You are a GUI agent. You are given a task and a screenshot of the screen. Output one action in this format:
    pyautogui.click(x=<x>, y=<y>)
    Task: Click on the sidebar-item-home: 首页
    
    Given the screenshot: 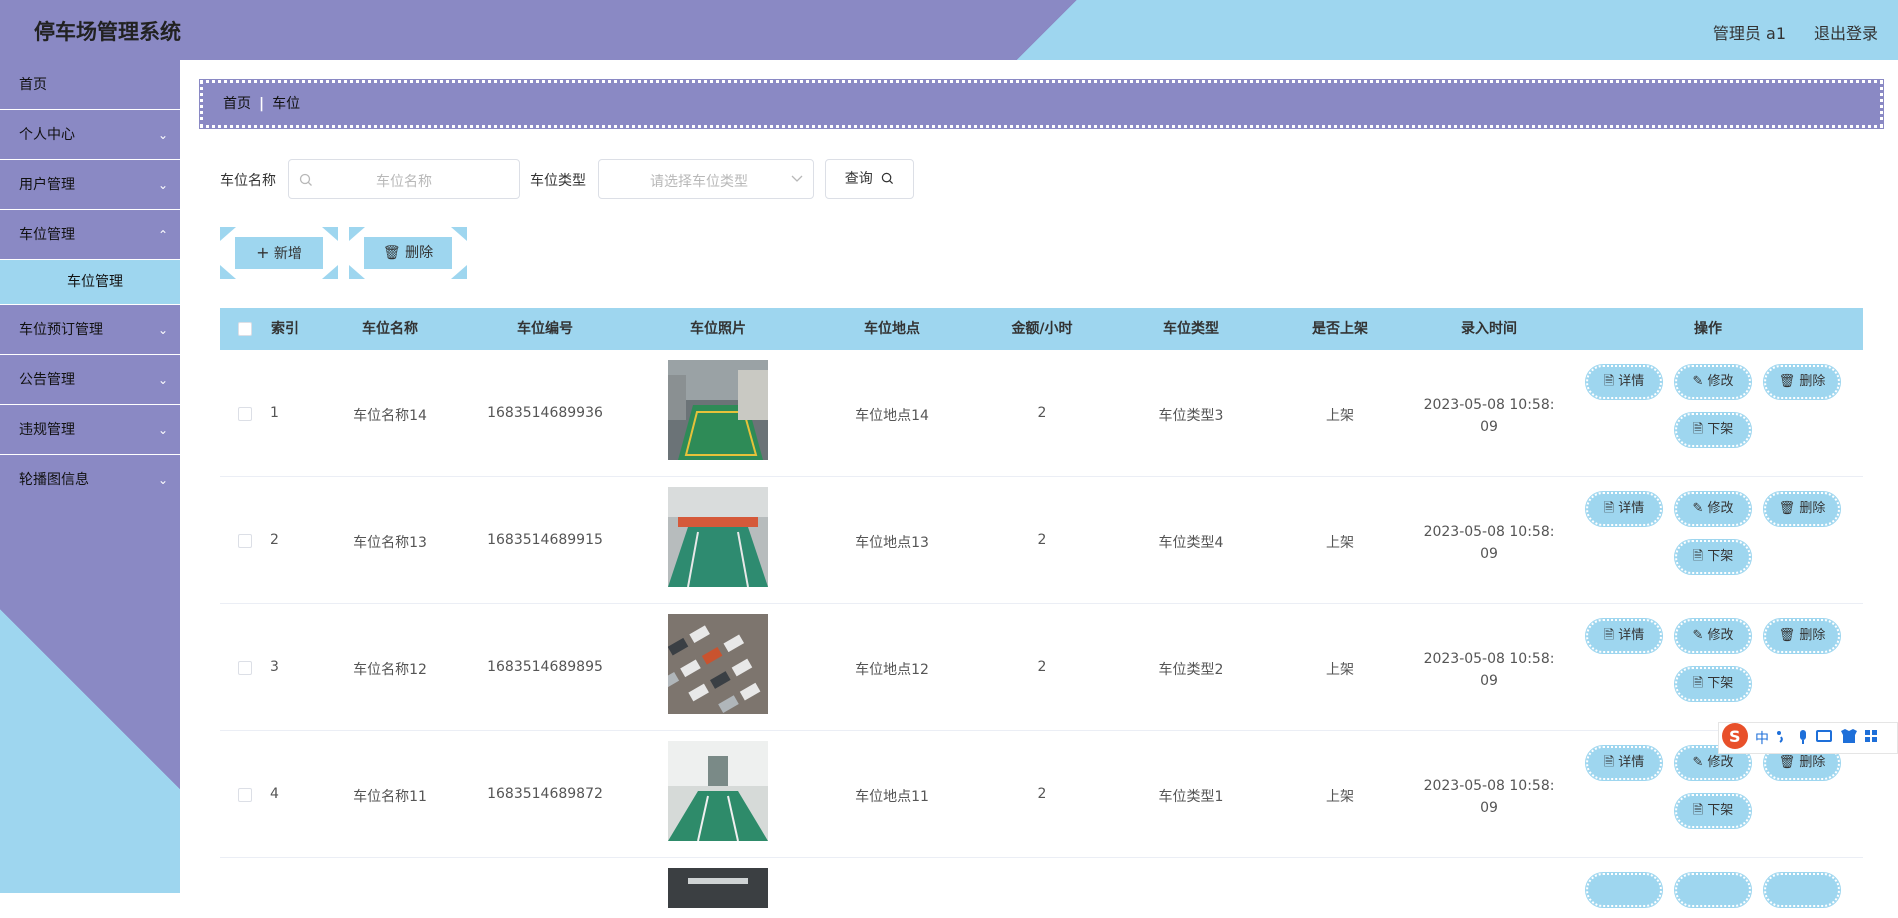 What is the action you would take?
    pyautogui.click(x=90, y=85)
    